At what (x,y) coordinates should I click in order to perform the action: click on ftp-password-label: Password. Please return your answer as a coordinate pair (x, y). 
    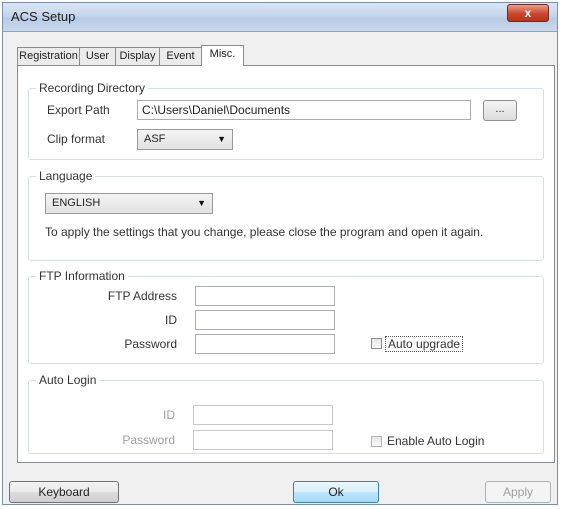
    Looking at the image, I should click on (150, 344).